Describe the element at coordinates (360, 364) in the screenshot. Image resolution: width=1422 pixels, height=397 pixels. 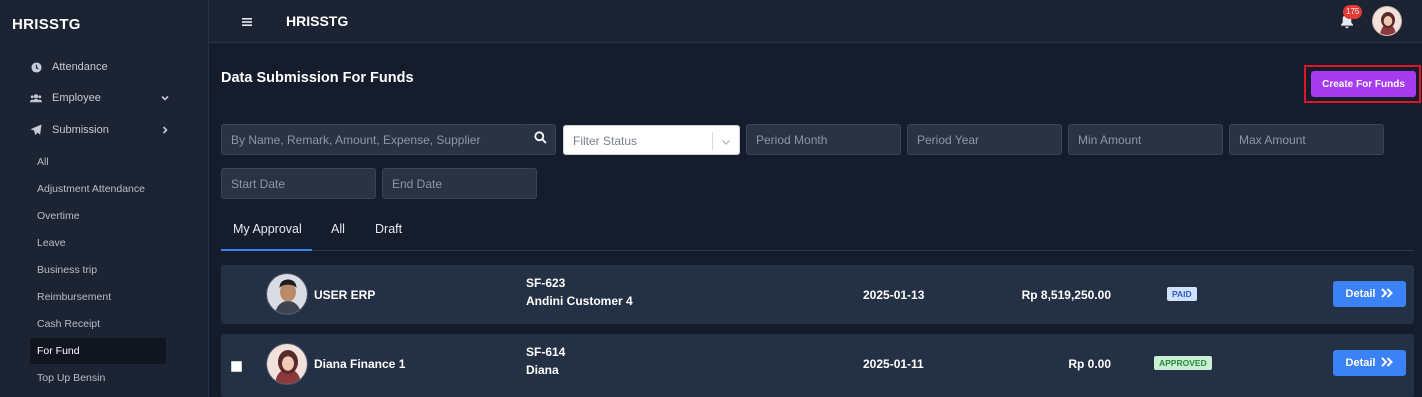
I see `row-employee-name: Diana Finance 1` at that location.